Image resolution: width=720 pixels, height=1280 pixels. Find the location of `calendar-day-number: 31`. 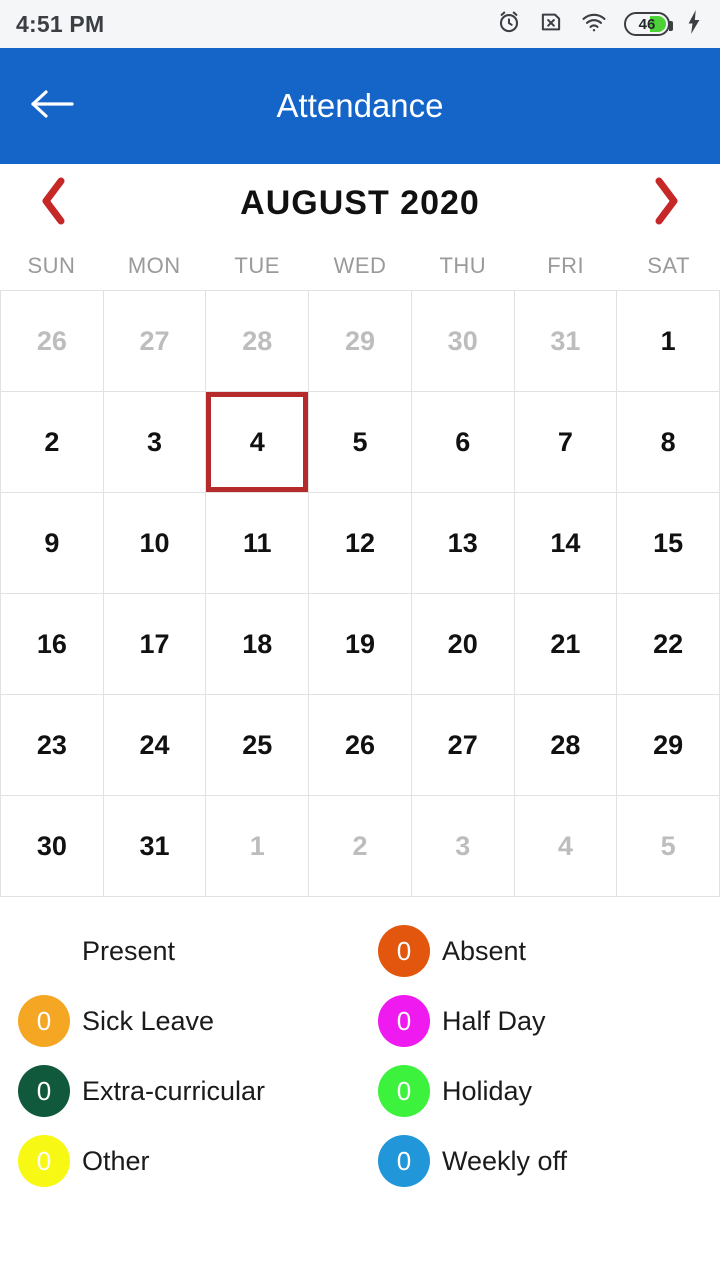

calendar-day-number: 31 is located at coordinates (154, 845).